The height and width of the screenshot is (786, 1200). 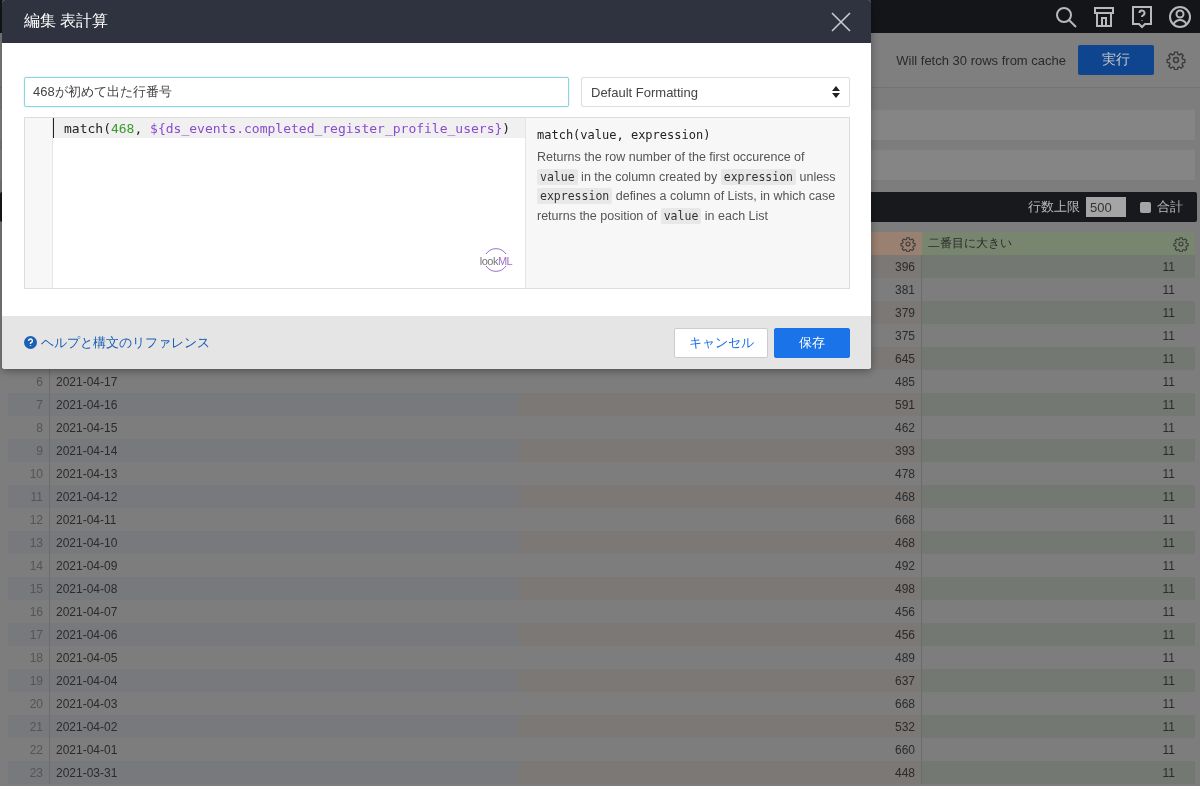 I want to click on table-cell: 2021-04-06, so click(x=87, y=634).